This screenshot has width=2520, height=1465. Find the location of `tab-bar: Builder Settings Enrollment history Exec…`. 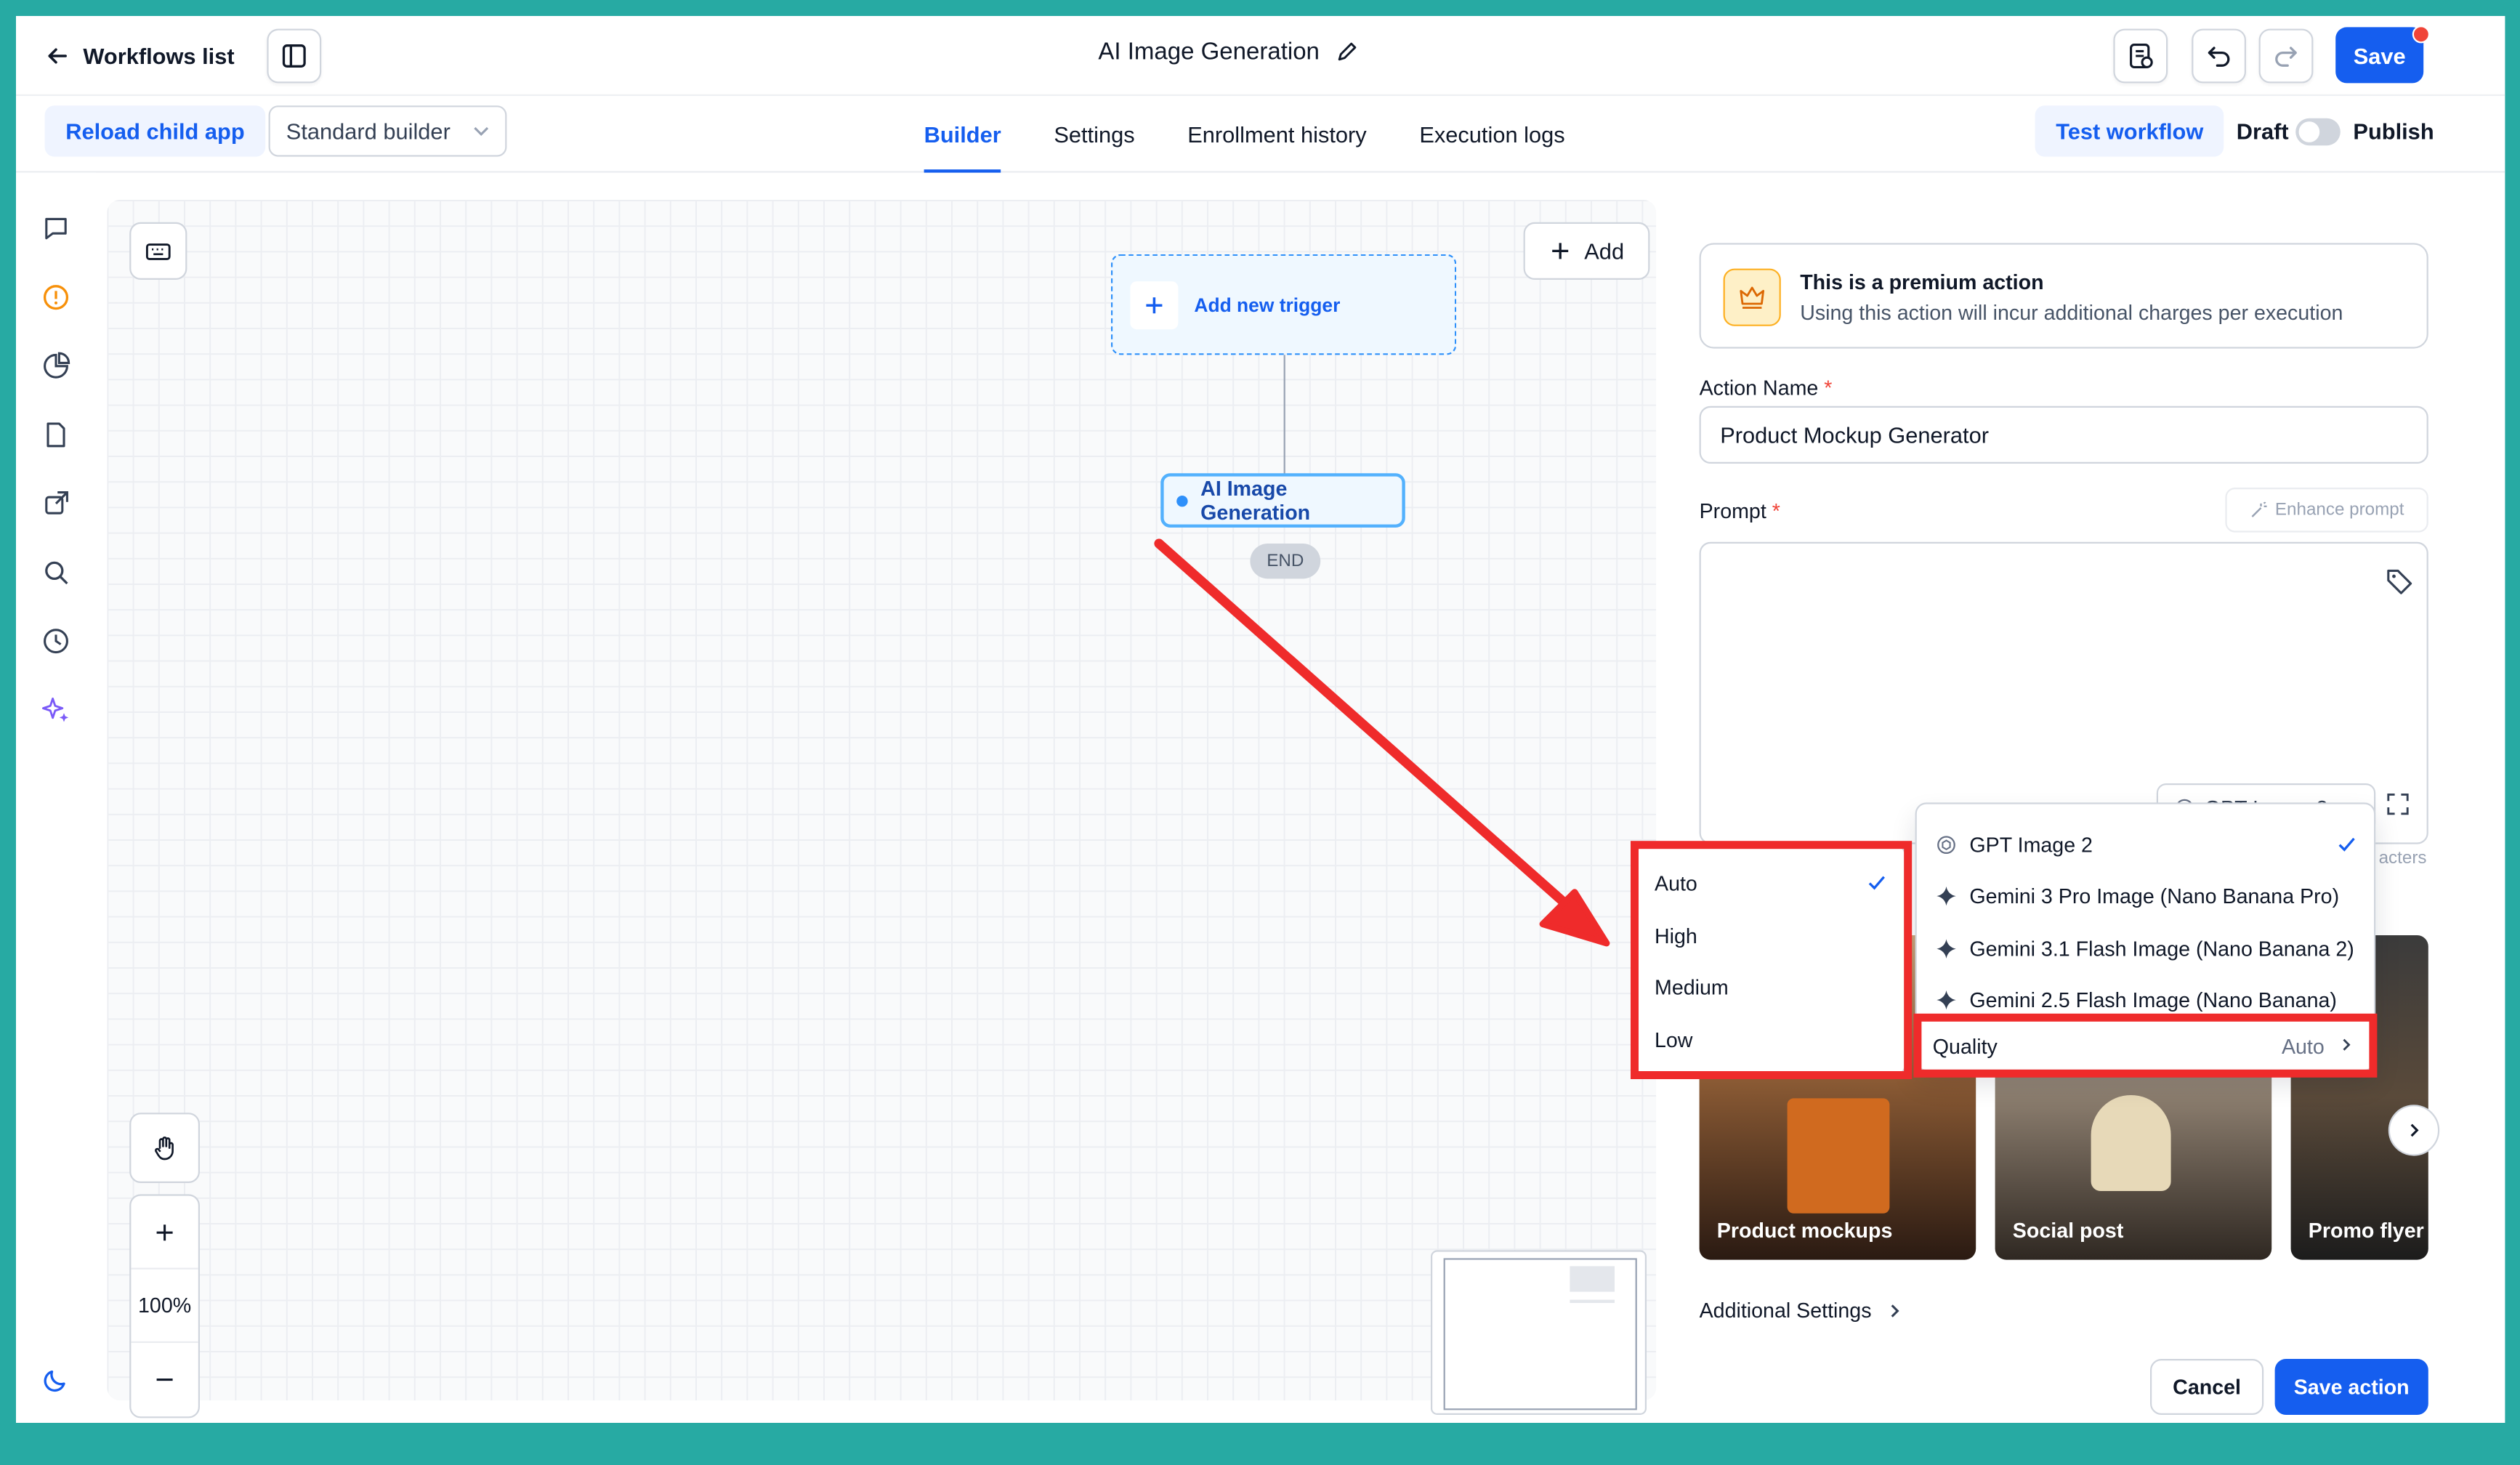

tab-bar: Builder Settings Enrollment history Exec… is located at coordinates (1271, 134).